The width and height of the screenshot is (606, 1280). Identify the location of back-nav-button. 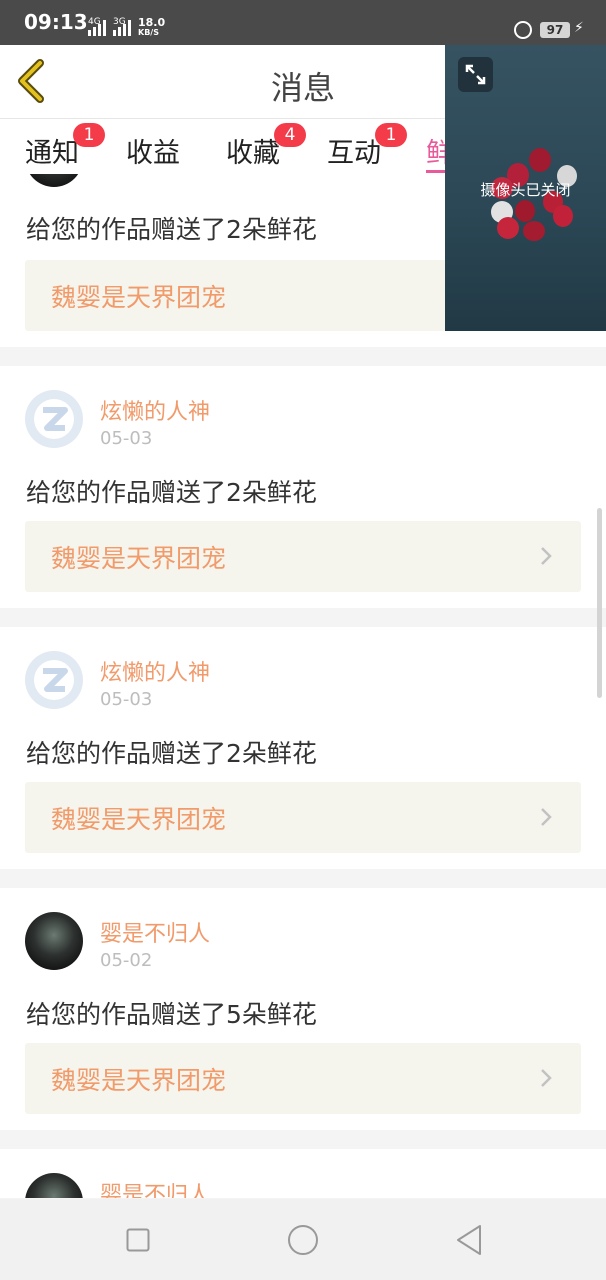
(469, 1240).